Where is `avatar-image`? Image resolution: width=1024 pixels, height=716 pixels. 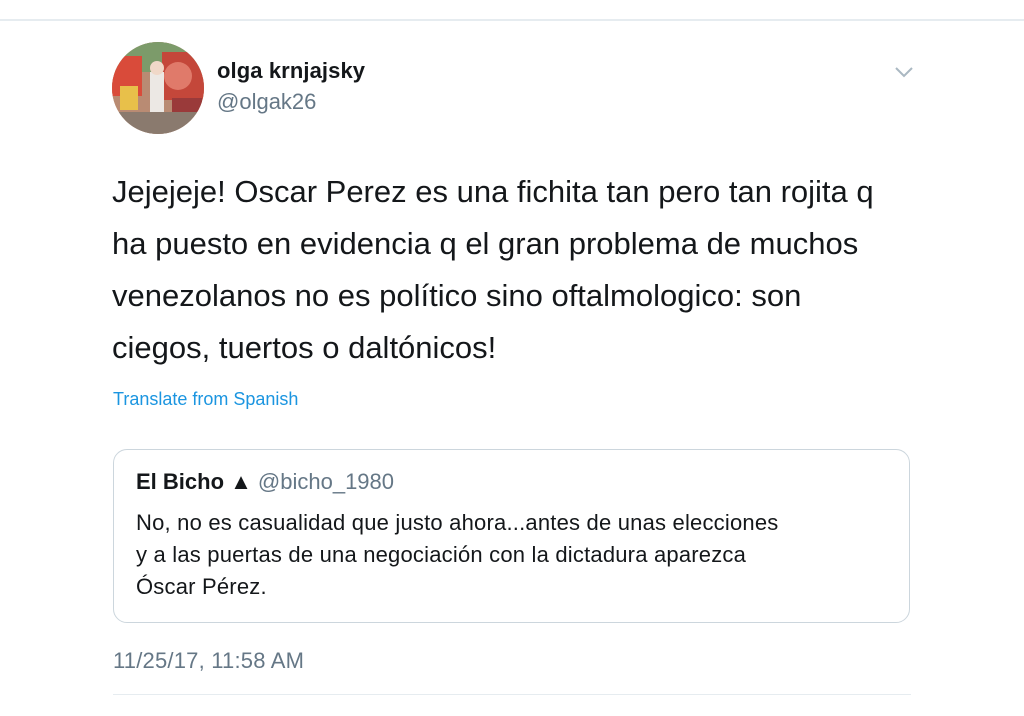
avatar-image is located at coordinates (158, 88).